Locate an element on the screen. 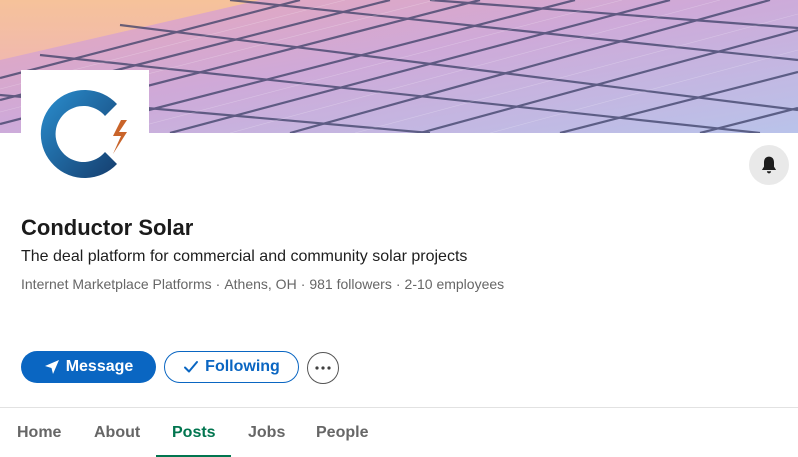  tab-about: About is located at coordinates (117, 432).